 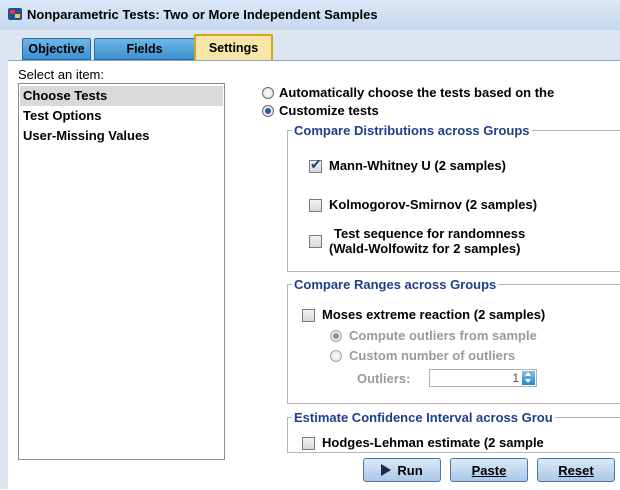 What do you see at coordinates (483, 378) in the screenshot?
I see `outliers-stepper: 1` at bounding box center [483, 378].